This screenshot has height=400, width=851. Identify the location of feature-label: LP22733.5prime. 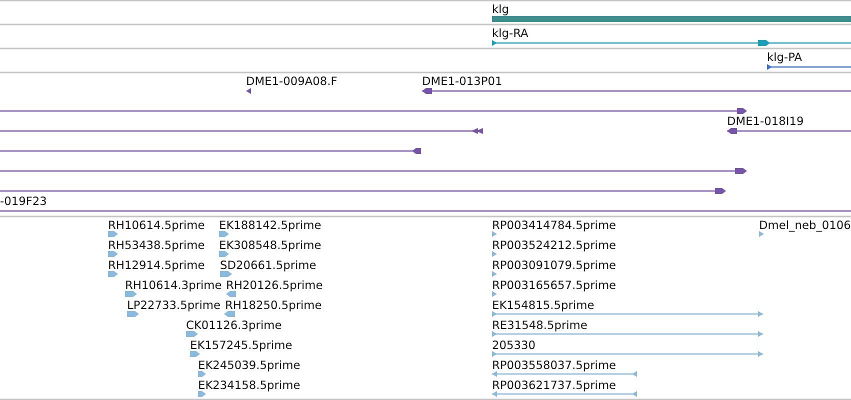
(173, 305).